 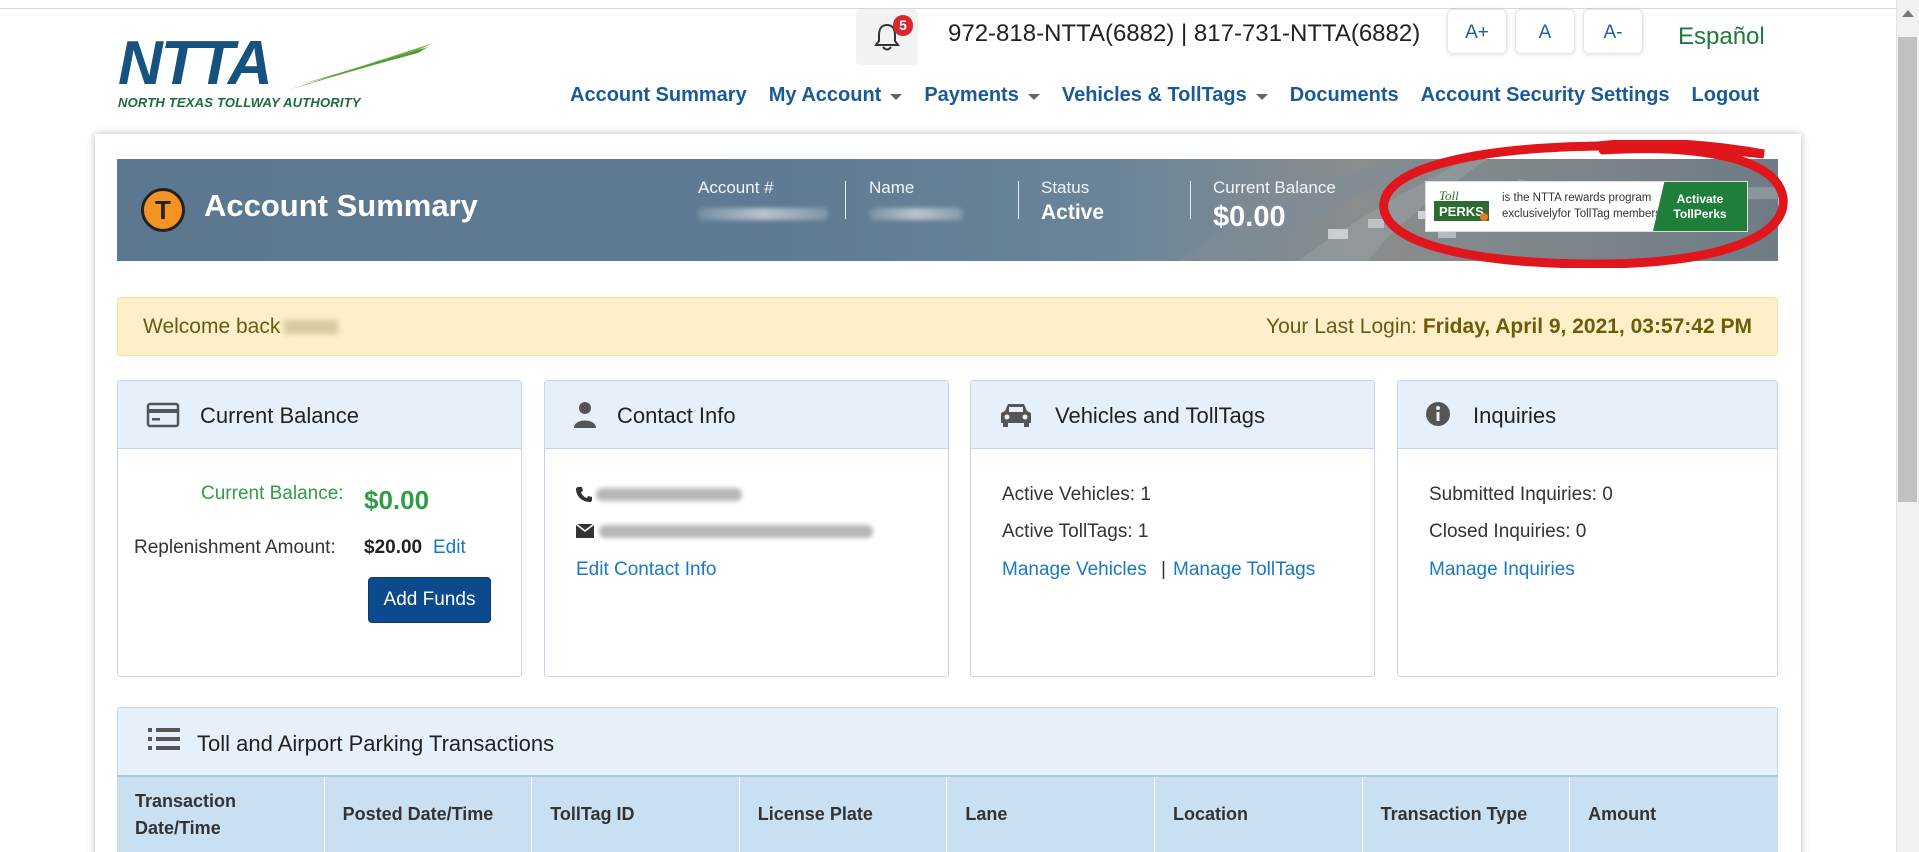 I want to click on edit-replenishment-link: Edit, so click(x=449, y=548).